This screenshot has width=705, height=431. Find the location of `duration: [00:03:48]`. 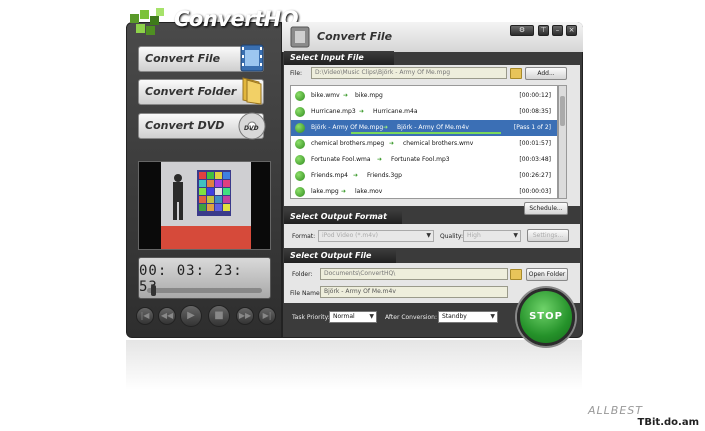

duration: [00:03:48] is located at coordinates (535, 159).